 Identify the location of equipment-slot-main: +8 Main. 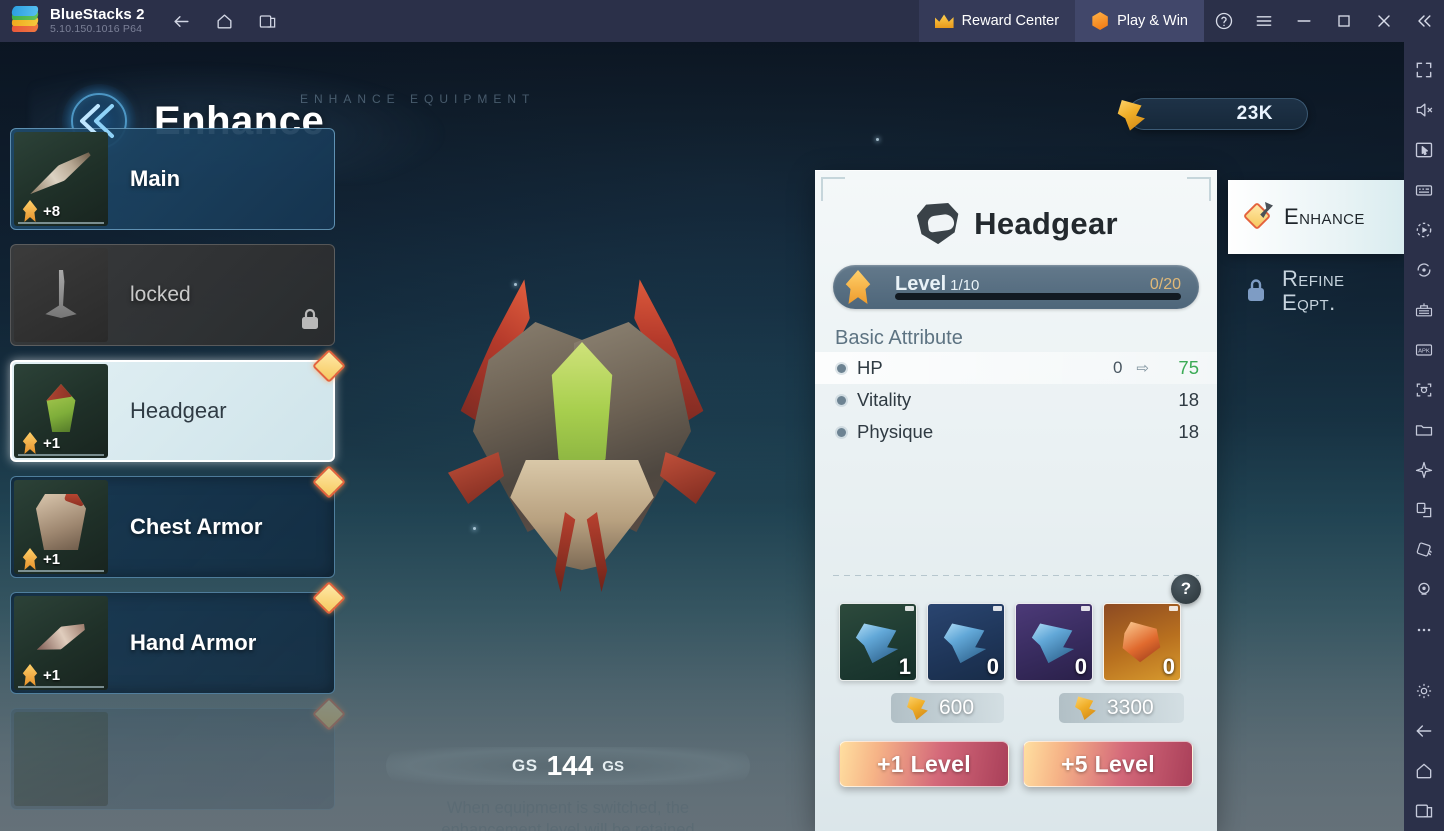
(172, 179).